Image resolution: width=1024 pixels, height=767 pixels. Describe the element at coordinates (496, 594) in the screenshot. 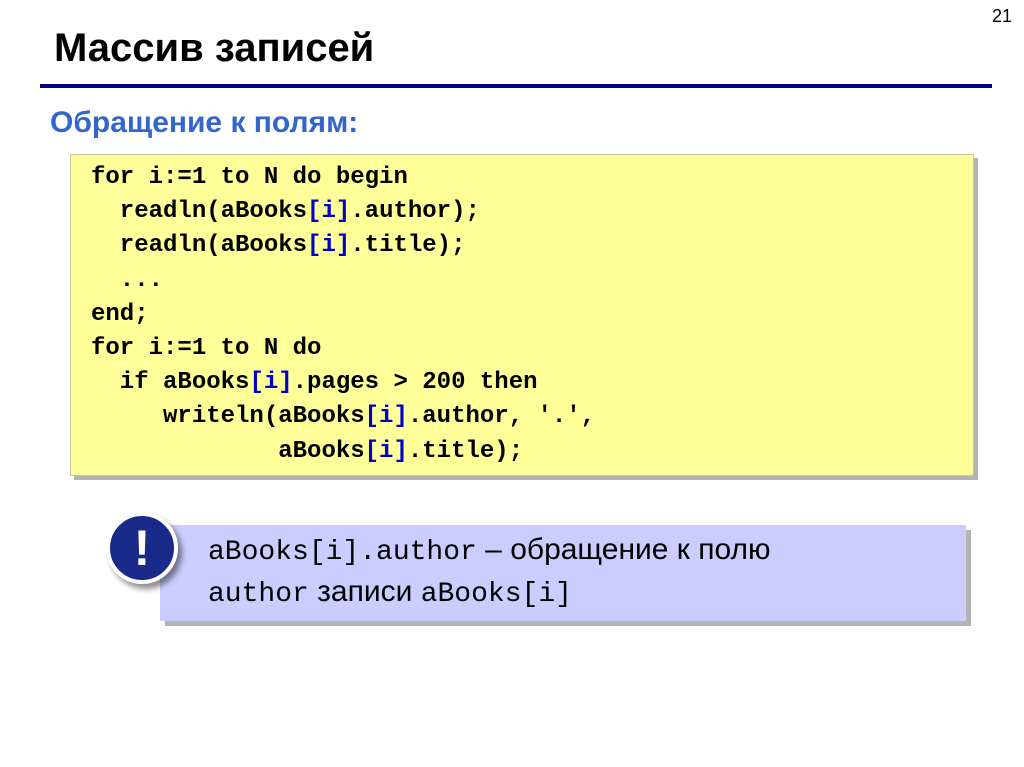

I see `note-code-record: aBooks[i]` at that location.